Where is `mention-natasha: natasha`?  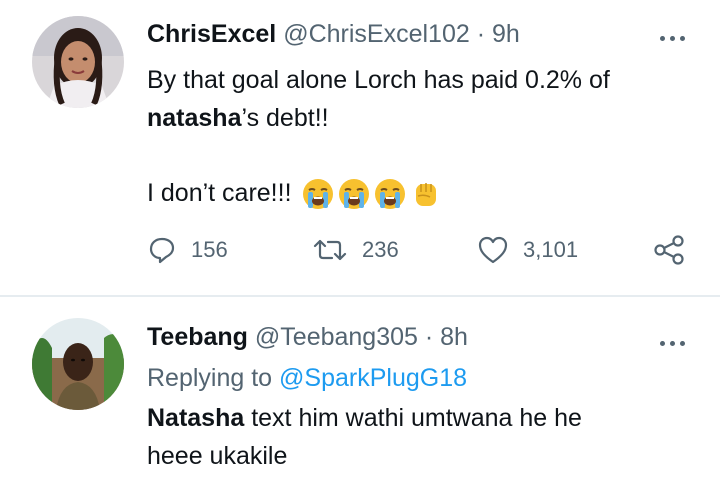 mention-natasha: natasha is located at coordinates (194, 118).